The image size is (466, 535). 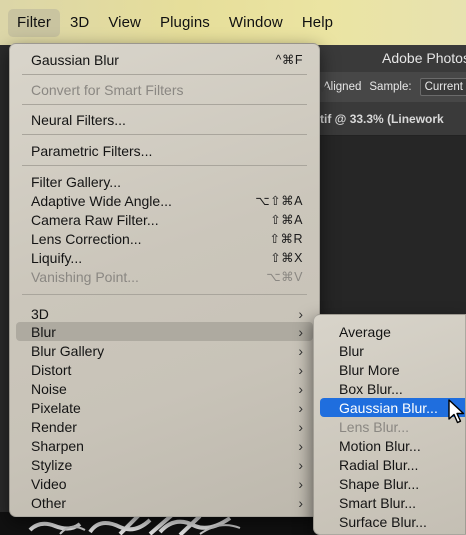 I want to click on menu-item-convert-smart-filters: Convert for Smart Filters, so click(x=164, y=89).